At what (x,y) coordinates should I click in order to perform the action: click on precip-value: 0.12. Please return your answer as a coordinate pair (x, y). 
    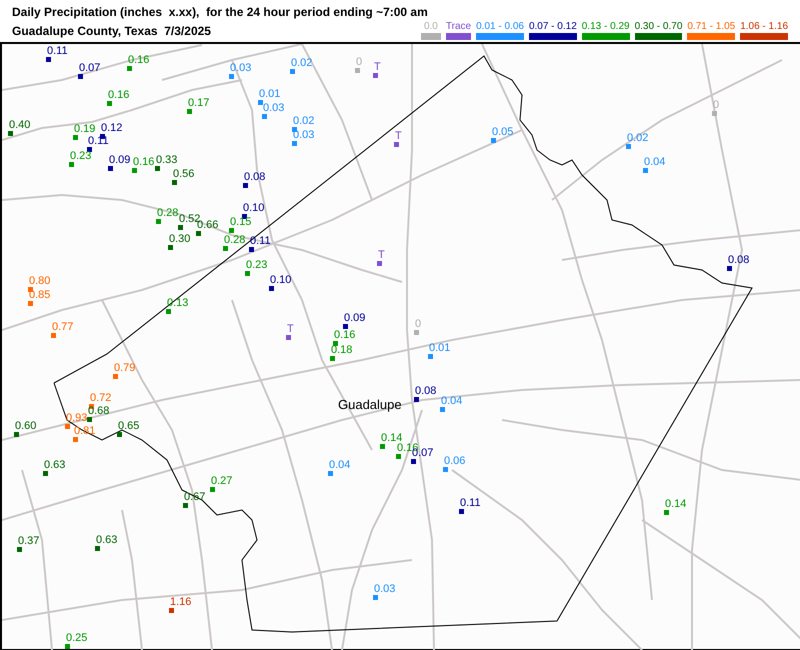
    Looking at the image, I should click on (111, 128).